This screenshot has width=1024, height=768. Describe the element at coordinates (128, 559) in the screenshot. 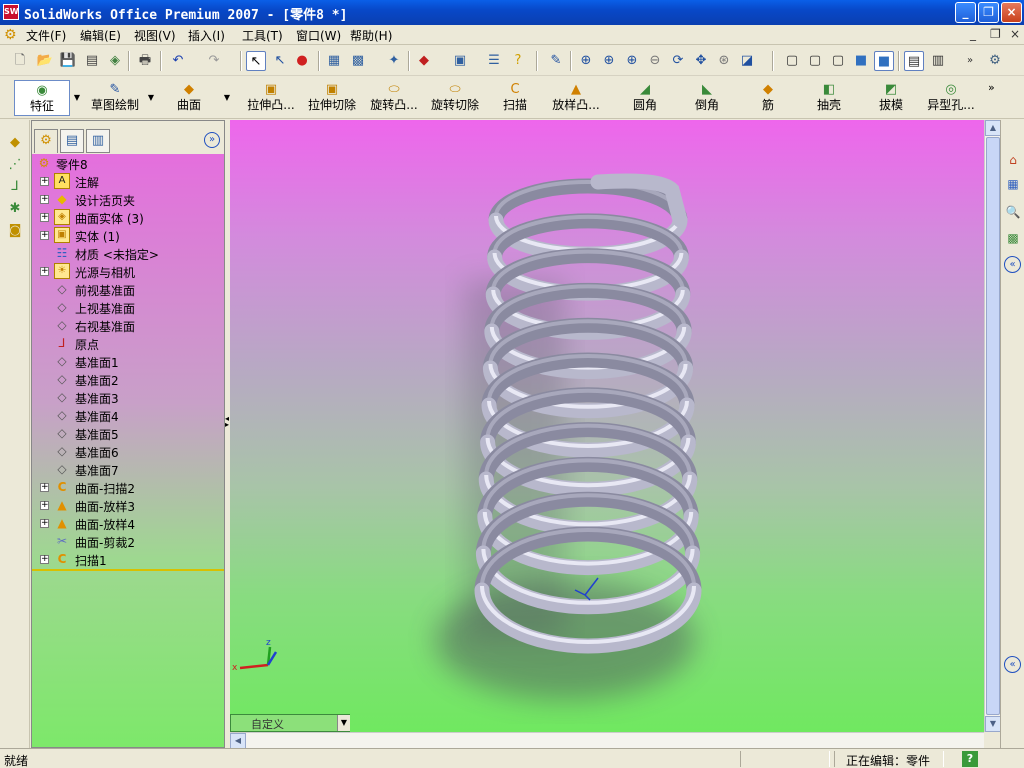

I see `tree-item: + C 扫描1` at that location.